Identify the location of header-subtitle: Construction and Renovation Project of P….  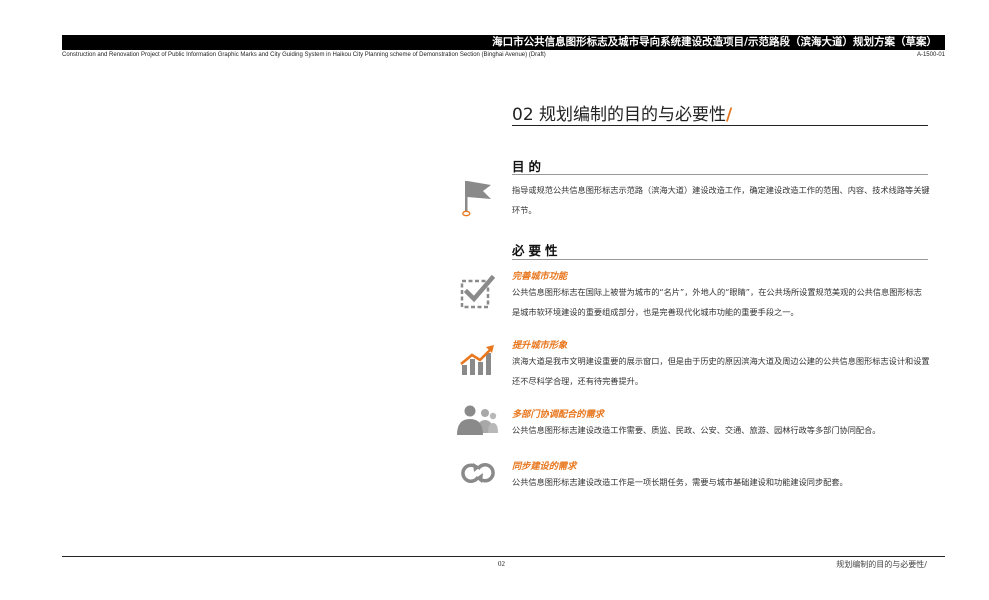
(304, 55).